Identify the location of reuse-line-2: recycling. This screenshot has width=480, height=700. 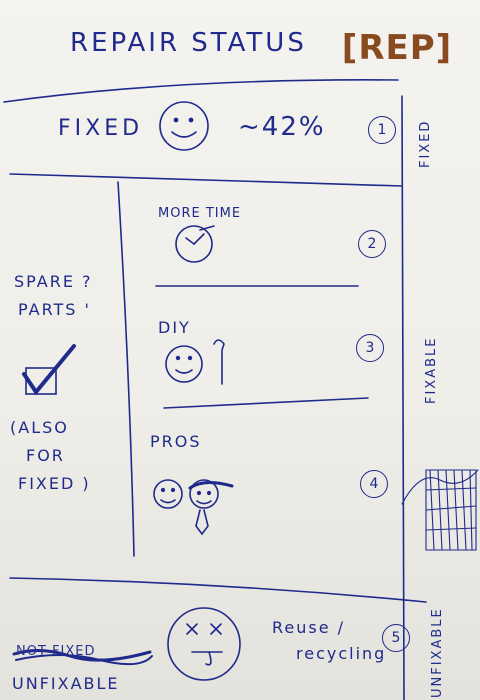
(341, 653).